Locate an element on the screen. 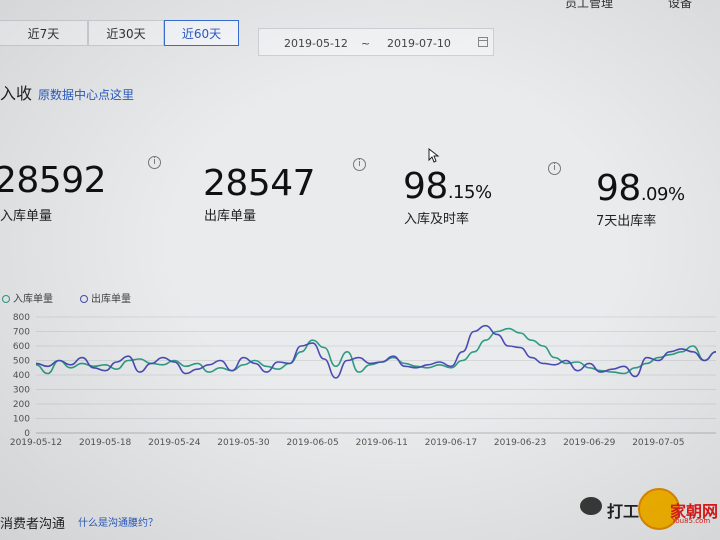 This screenshot has width=720, height=540. y-tick-label: 200 is located at coordinates (21, 405).